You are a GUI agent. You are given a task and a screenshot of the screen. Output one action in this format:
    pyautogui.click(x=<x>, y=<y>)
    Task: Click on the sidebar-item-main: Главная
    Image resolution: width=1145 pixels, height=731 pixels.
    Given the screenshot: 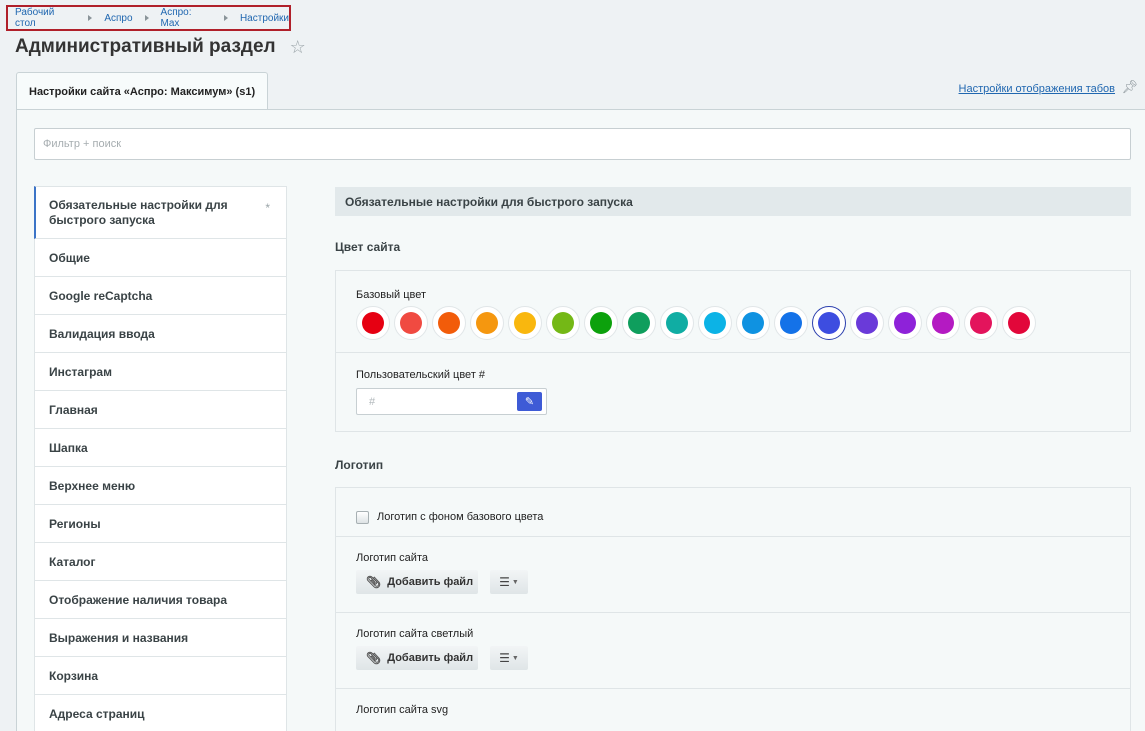 What is the action you would take?
    pyautogui.click(x=160, y=410)
    